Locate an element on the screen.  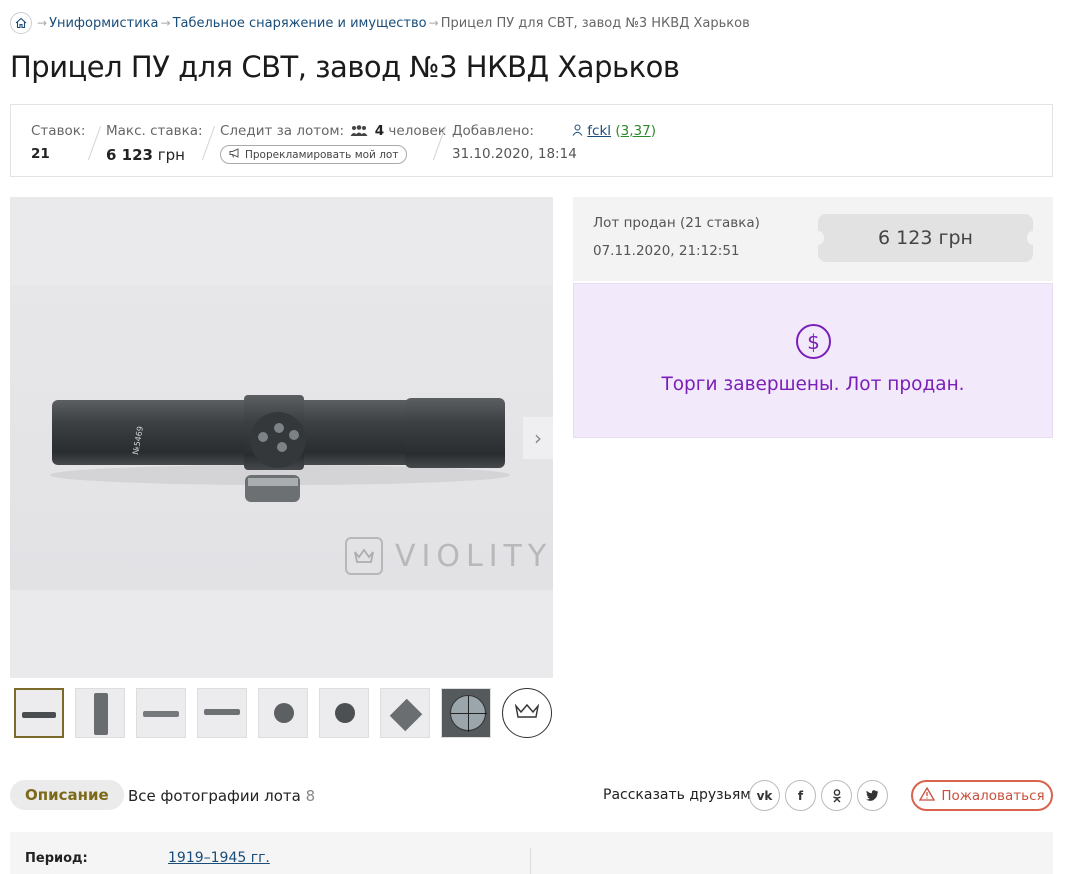
warning-icon is located at coordinates (927, 795).